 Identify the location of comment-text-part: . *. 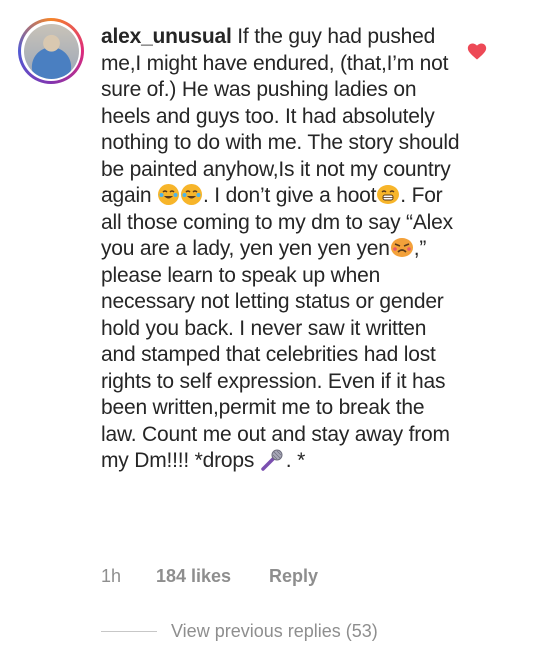
(295, 460).